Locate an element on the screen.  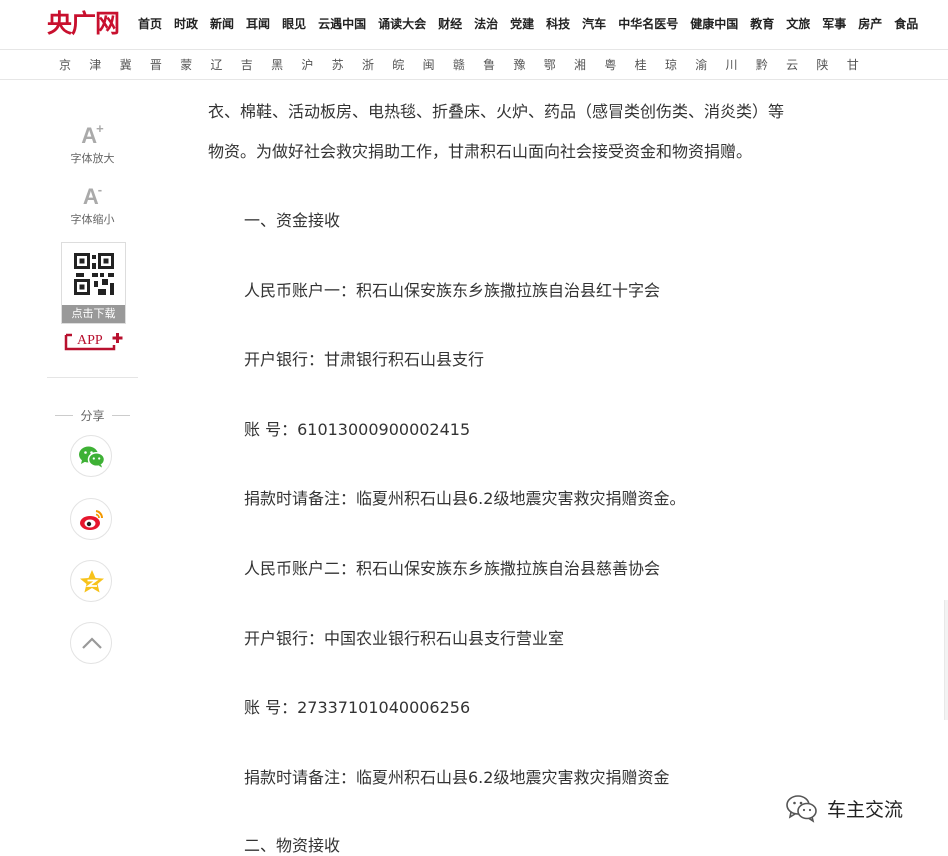
nav-item: 健康中国 is located at coordinates (714, 24).